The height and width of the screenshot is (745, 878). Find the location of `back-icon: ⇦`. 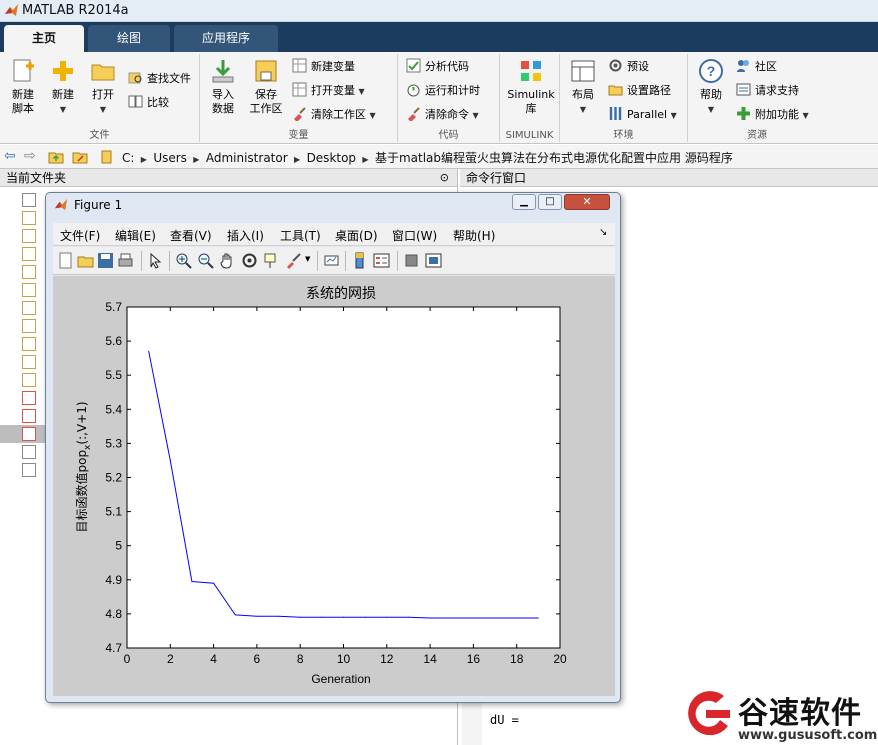

back-icon: ⇦ is located at coordinates (10, 156).